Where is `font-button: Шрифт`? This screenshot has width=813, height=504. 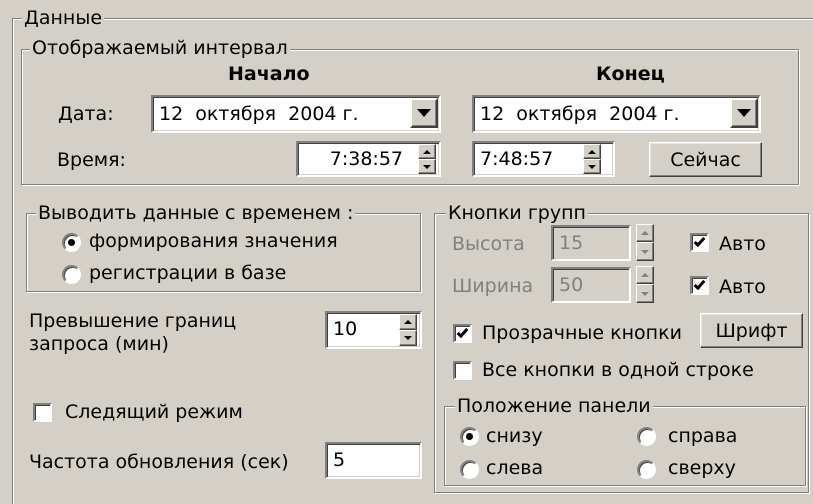 font-button: Шрифт is located at coordinates (751, 330).